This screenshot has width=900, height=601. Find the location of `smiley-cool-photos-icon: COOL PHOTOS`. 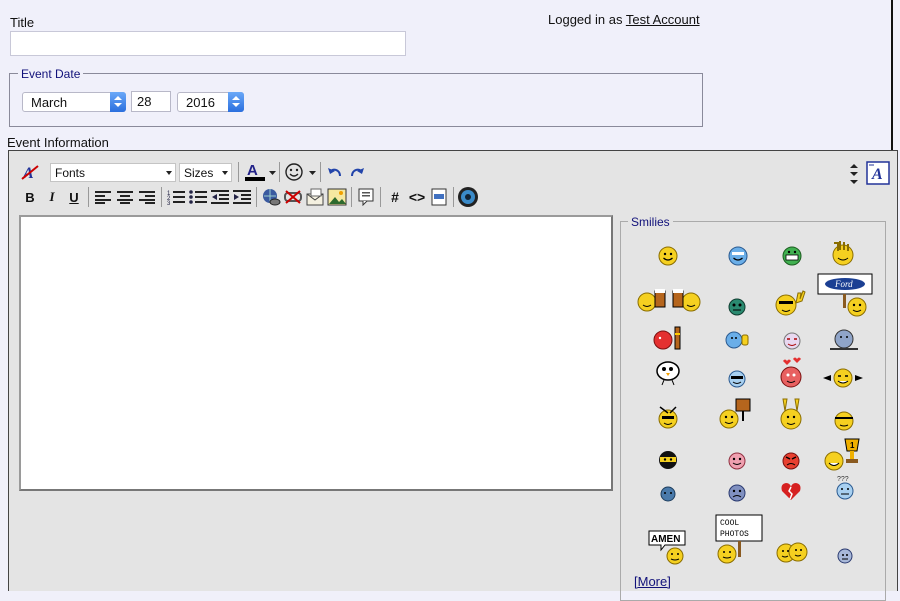

smiley-cool-photos-icon: COOL PHOTOS is located at coordinates (739, 539).